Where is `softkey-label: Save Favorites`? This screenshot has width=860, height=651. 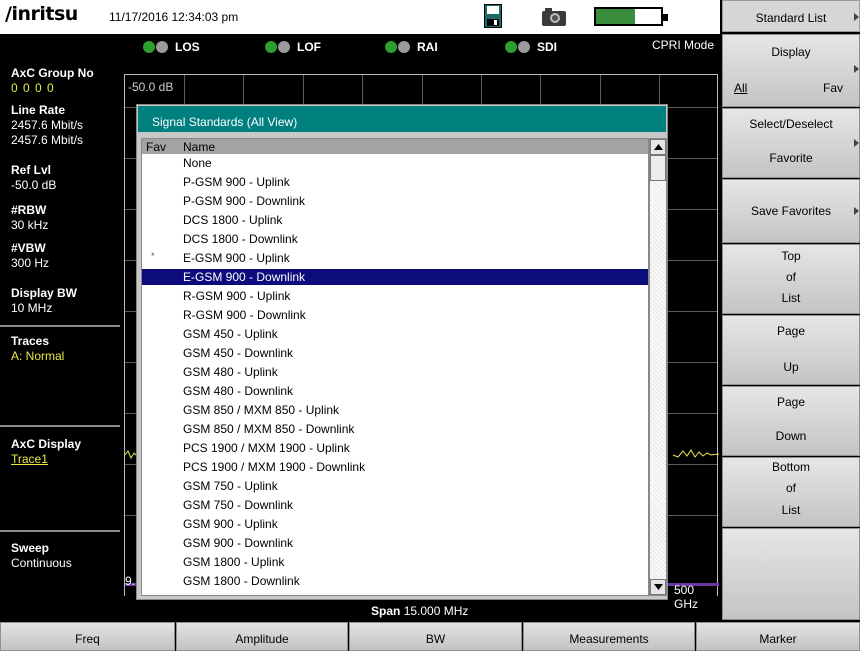 softkey-label: Save Favorites is located at coordinates (791, 211).